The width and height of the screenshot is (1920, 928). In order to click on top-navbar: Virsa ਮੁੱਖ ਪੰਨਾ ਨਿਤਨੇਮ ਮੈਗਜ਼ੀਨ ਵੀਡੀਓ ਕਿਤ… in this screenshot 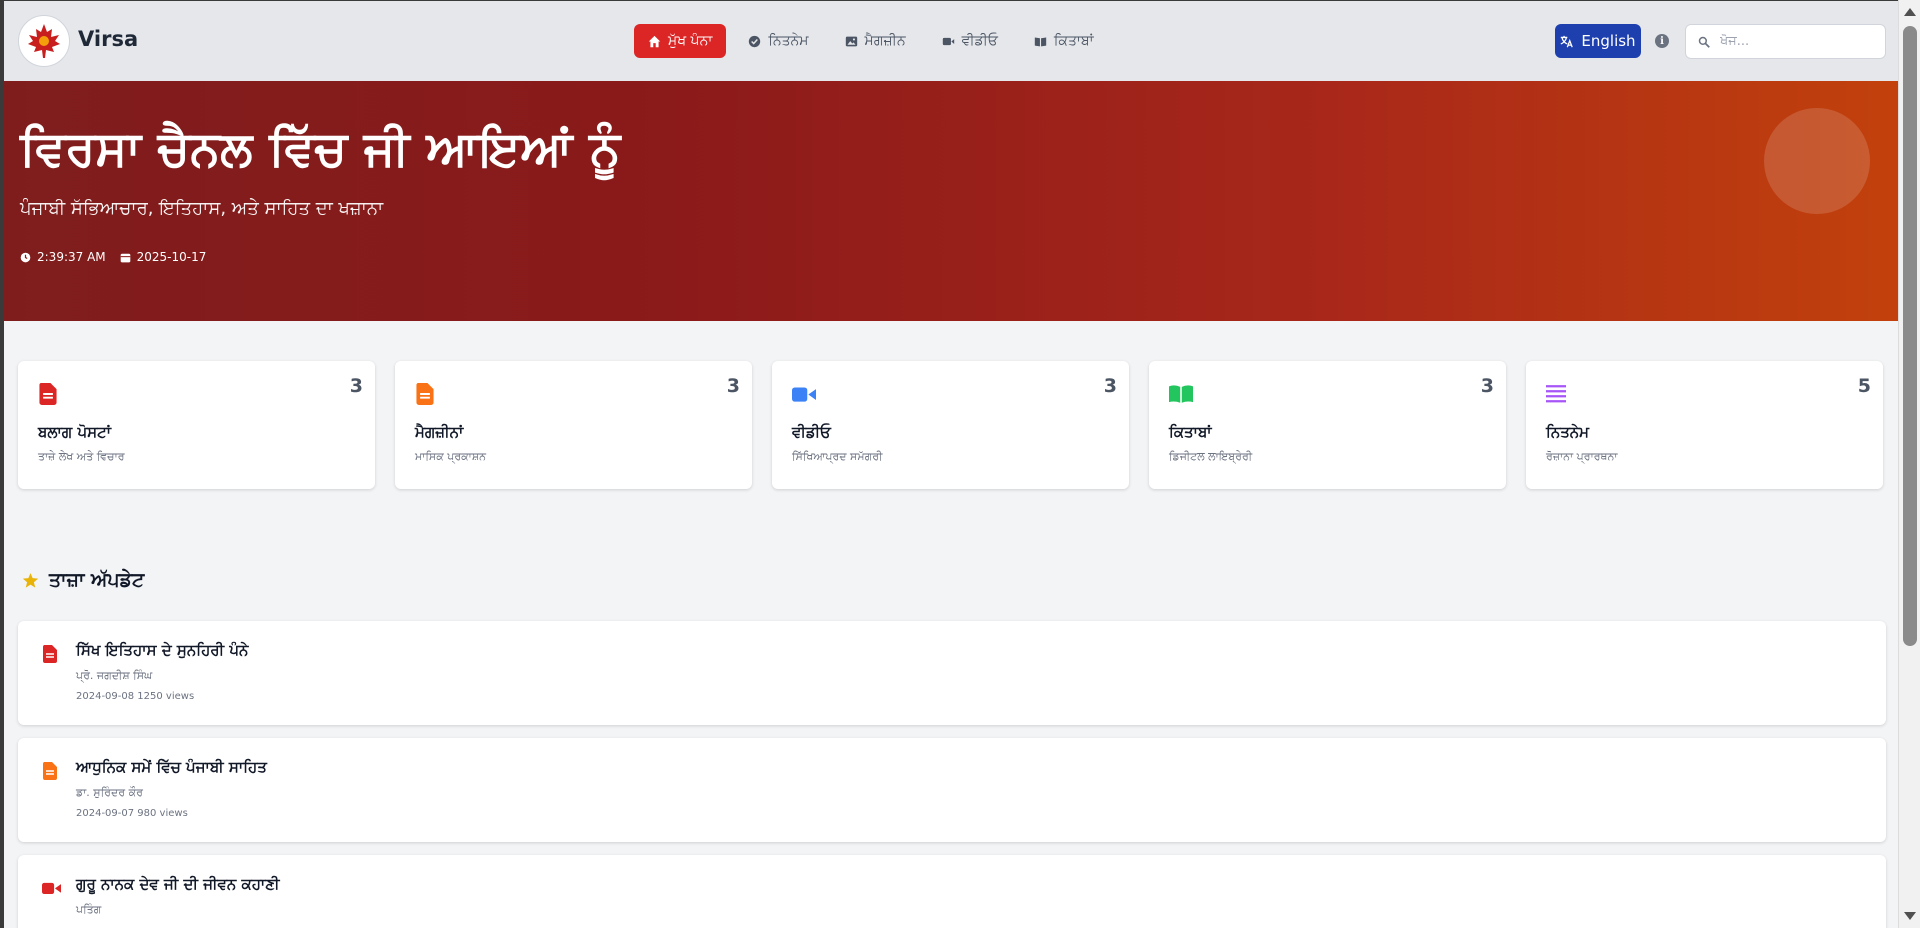, I will do `click(951, 41)`.